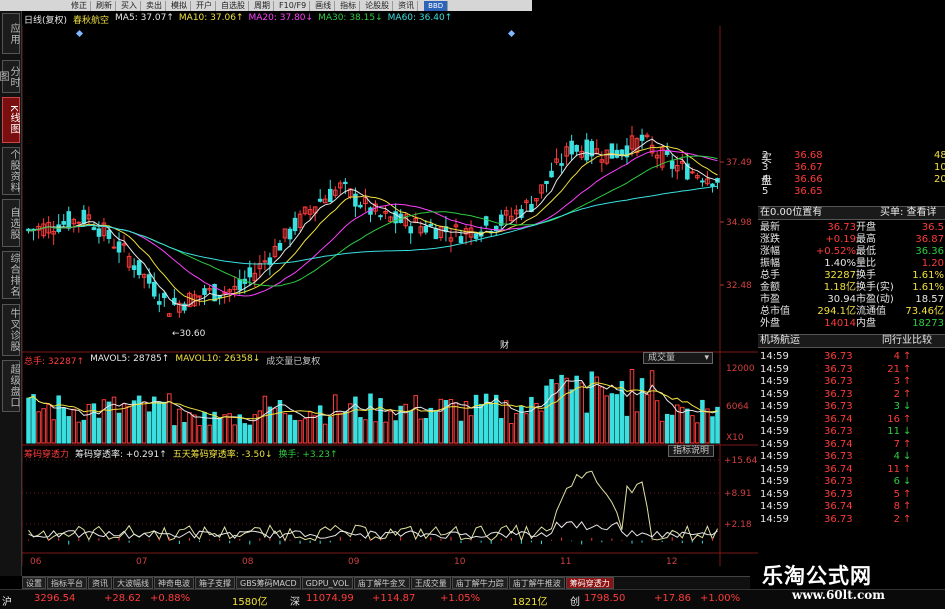 This screenshot has width=945, height=609. Describe the element at coordinates (130, 359) in the screenshot. I see `volume-header-item-1: MAVOL5: 28785↑` at that location.